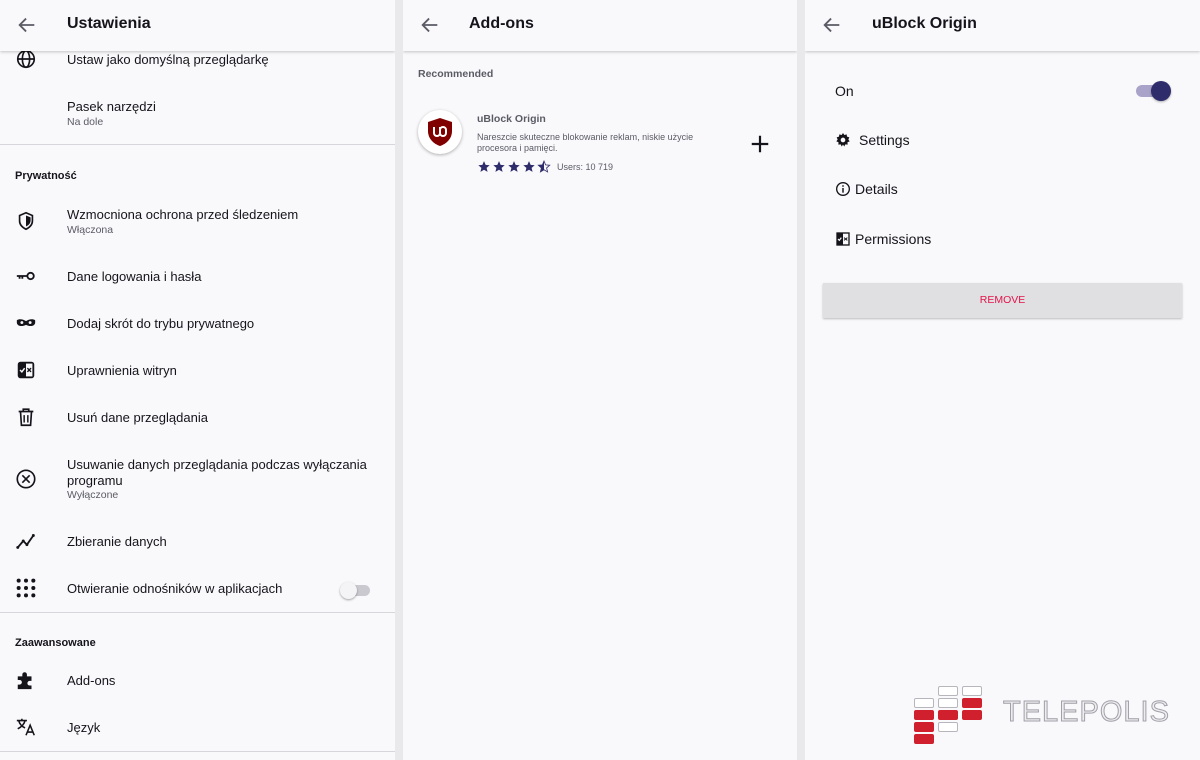 This screenshot has height=760, width=1200. I want to click on ublock-logo, so click(440, 132).